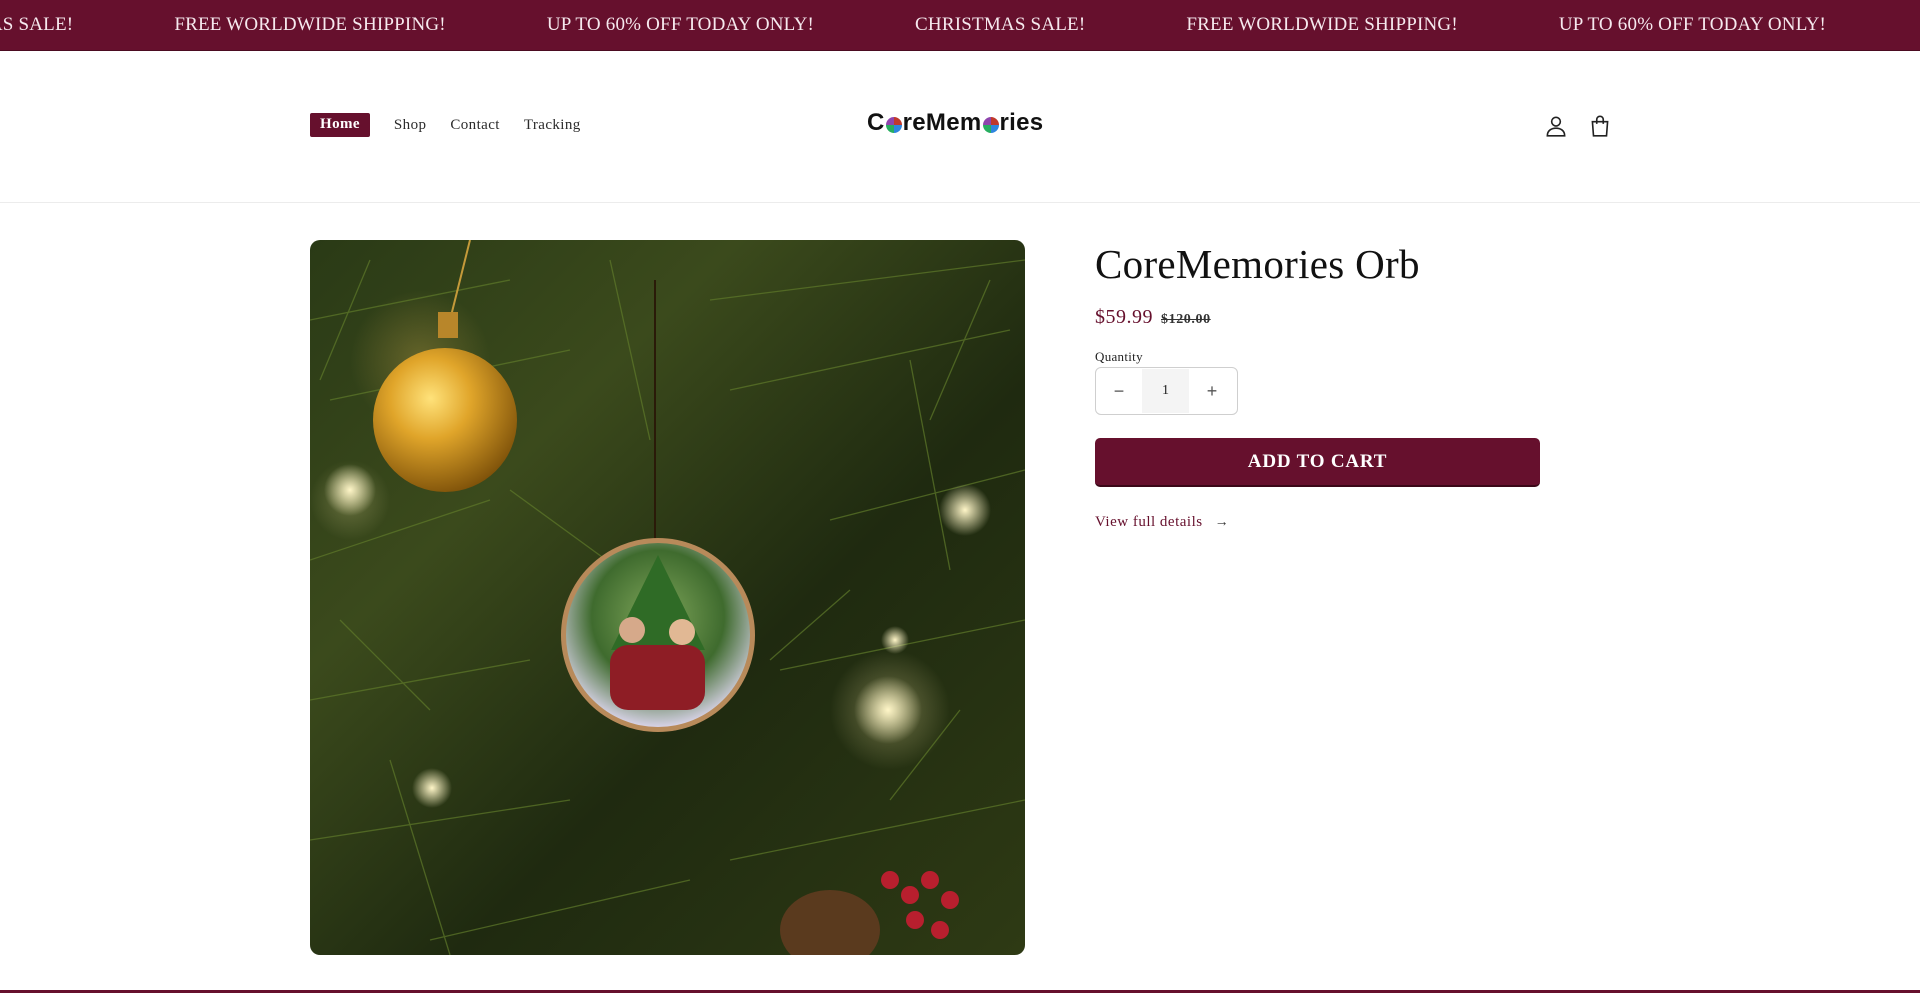  Describe the element at coordinates (1119, 356) in the screenshot. I see `quantity-label: Quantity` at that location.